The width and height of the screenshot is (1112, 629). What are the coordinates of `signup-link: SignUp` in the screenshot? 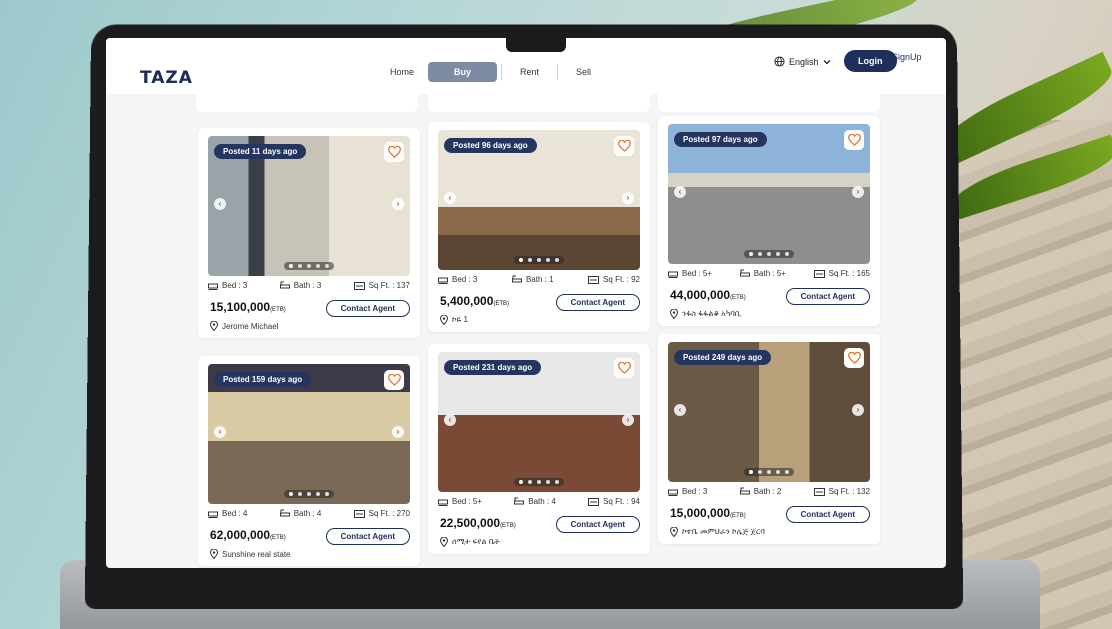 It's located at (907, 57).